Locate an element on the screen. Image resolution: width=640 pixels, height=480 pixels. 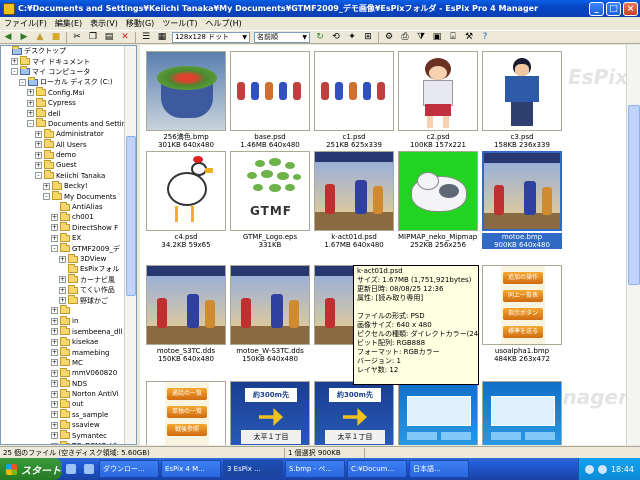
forward-arrow-icon: ▶ is located at coordinates (24, 37).